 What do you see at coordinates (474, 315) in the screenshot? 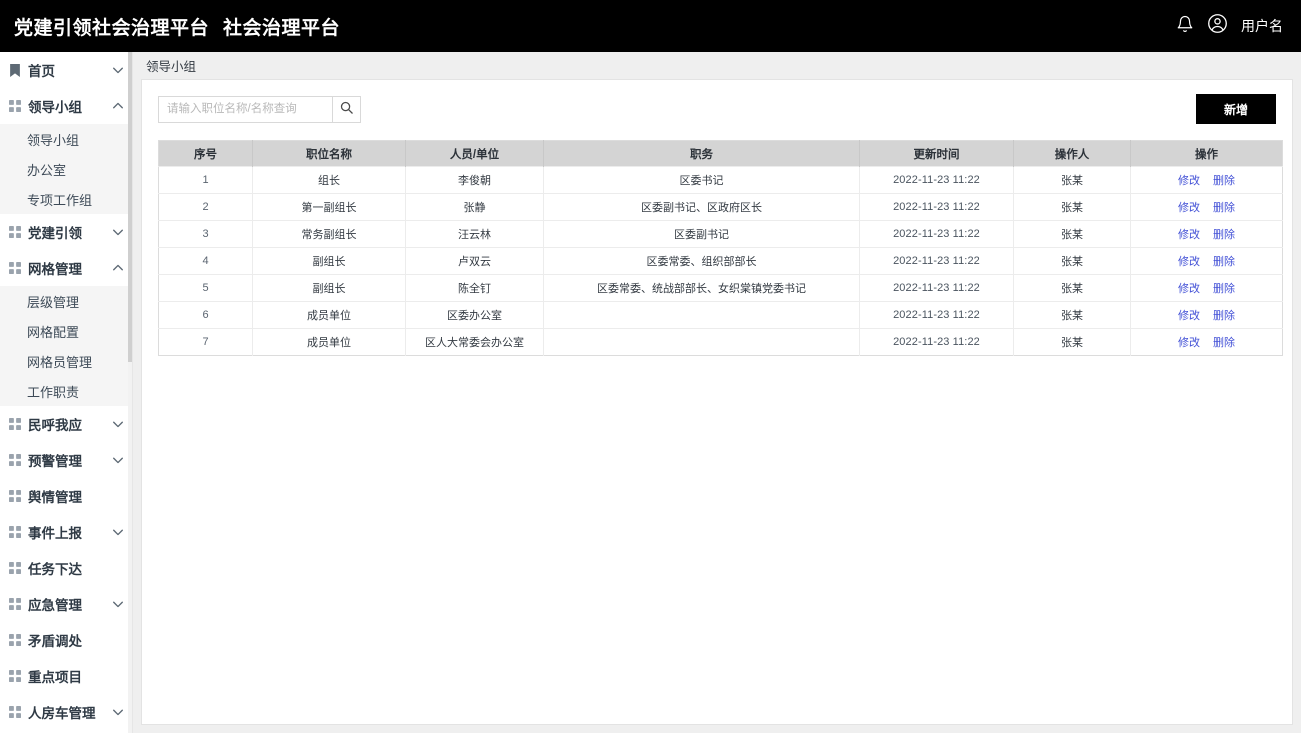
I see `cell-person: 区委办公室` at bounding box center [474, 315].